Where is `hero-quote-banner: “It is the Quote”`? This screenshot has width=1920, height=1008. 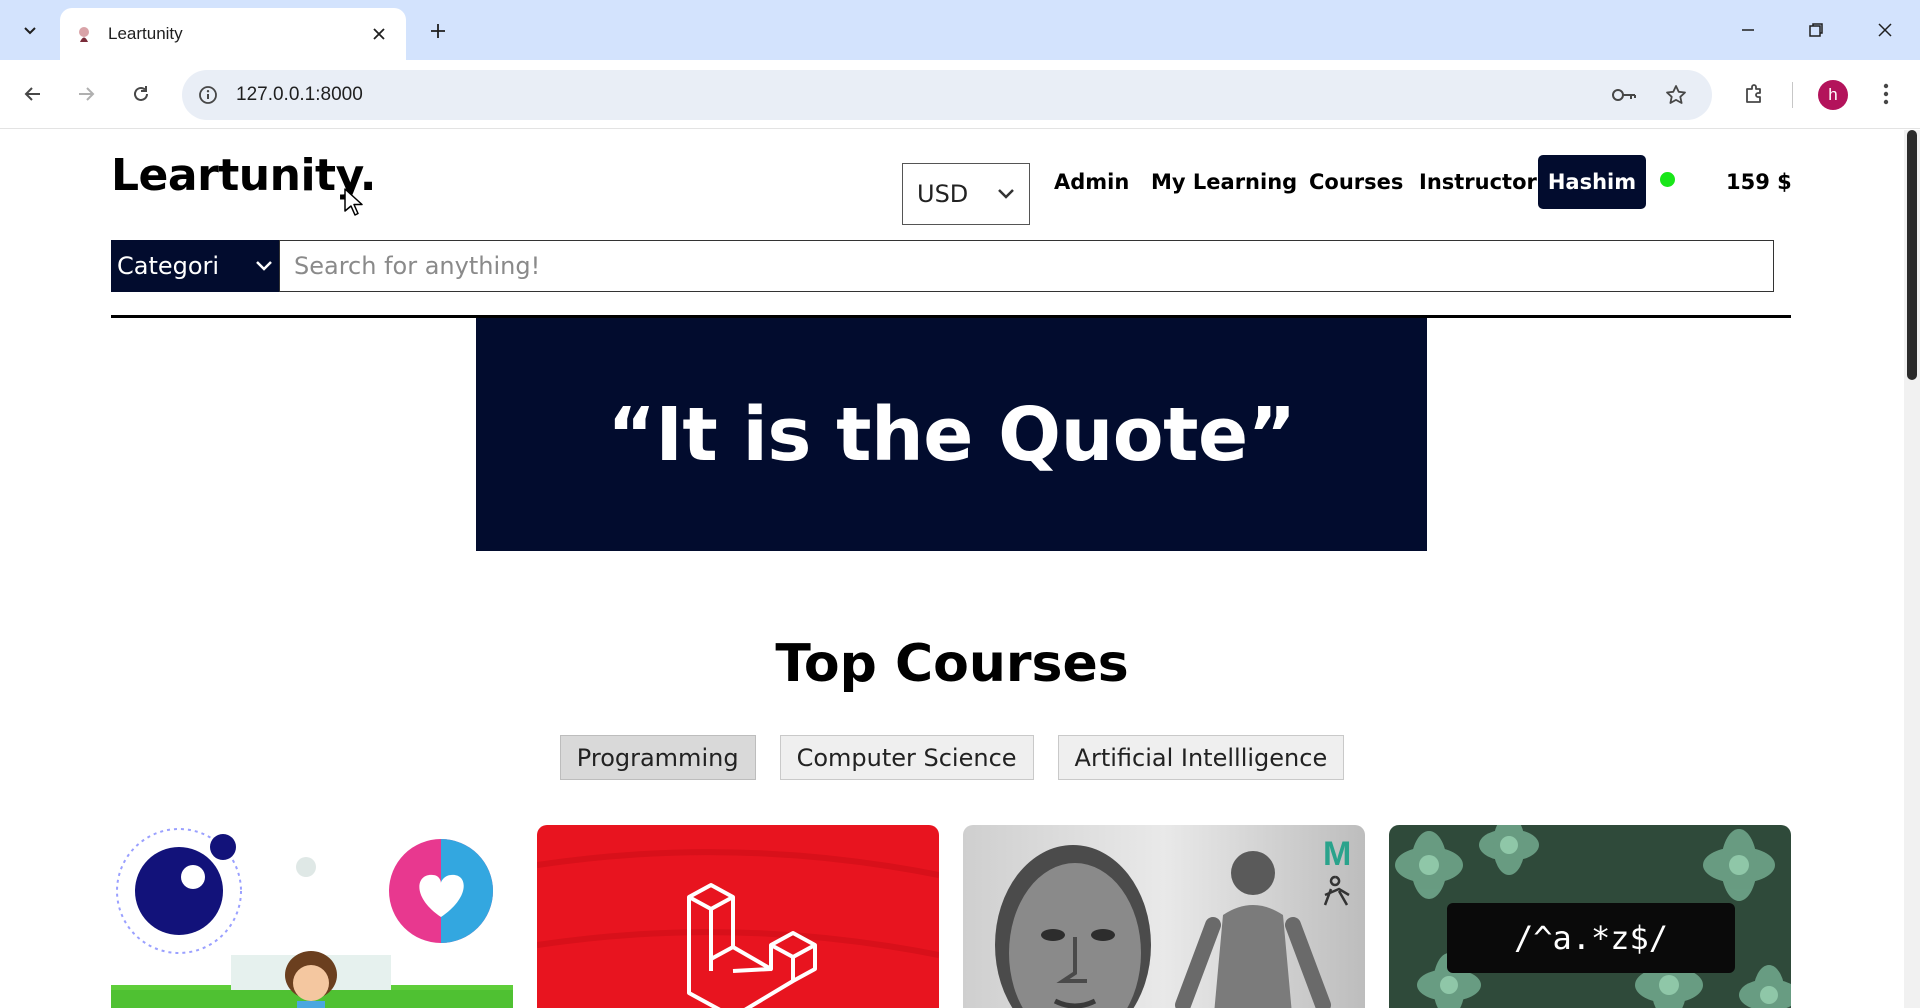 hero-quote-banner: “It is the Quote” is located at coordinates (951, 434).